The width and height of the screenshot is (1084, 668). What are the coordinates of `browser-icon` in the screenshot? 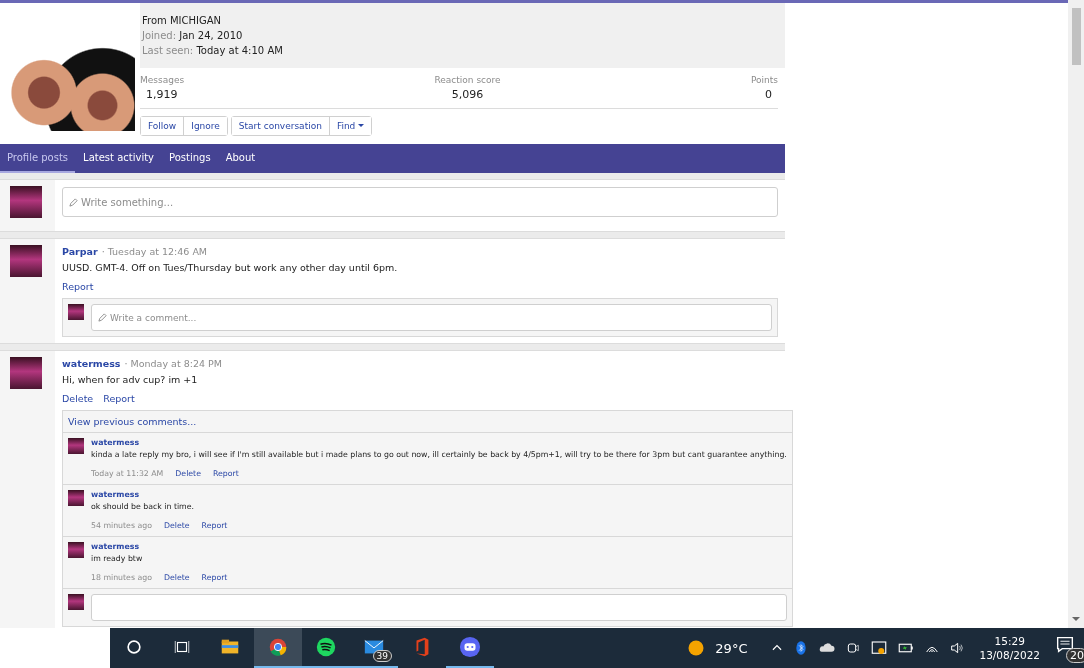 It's located at (278, 647).